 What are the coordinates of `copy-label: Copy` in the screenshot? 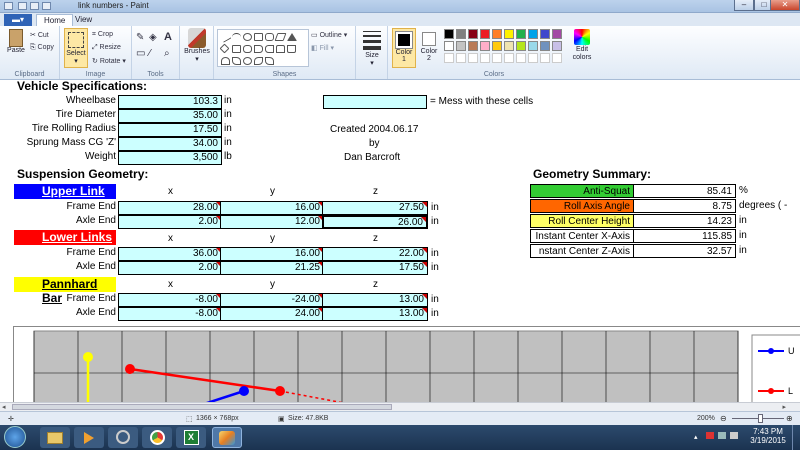 It's located at (45, 47).